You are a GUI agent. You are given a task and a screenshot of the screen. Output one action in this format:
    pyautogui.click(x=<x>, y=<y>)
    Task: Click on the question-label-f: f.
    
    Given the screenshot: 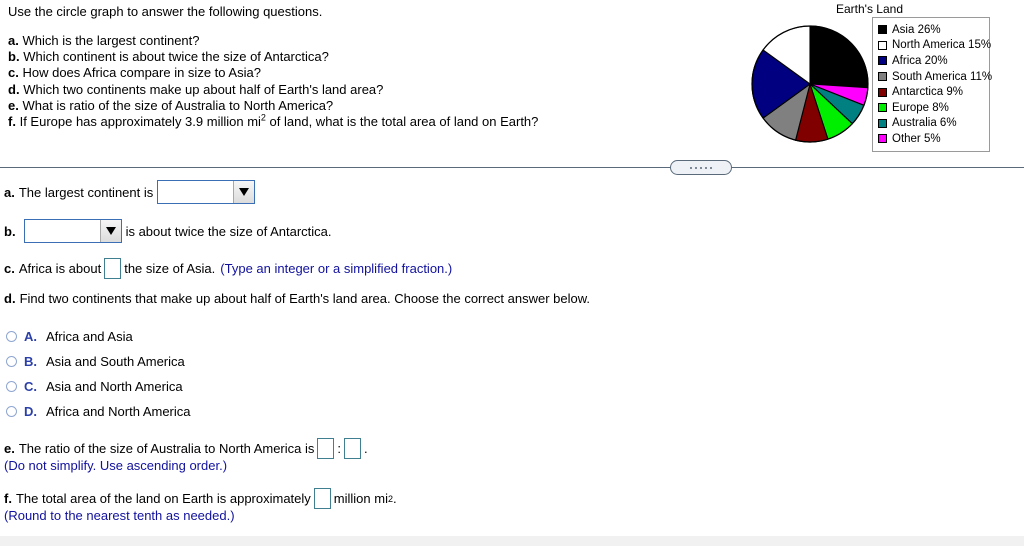 What is the action you would take?
    pyautogui.click(x=12, y=122)
    